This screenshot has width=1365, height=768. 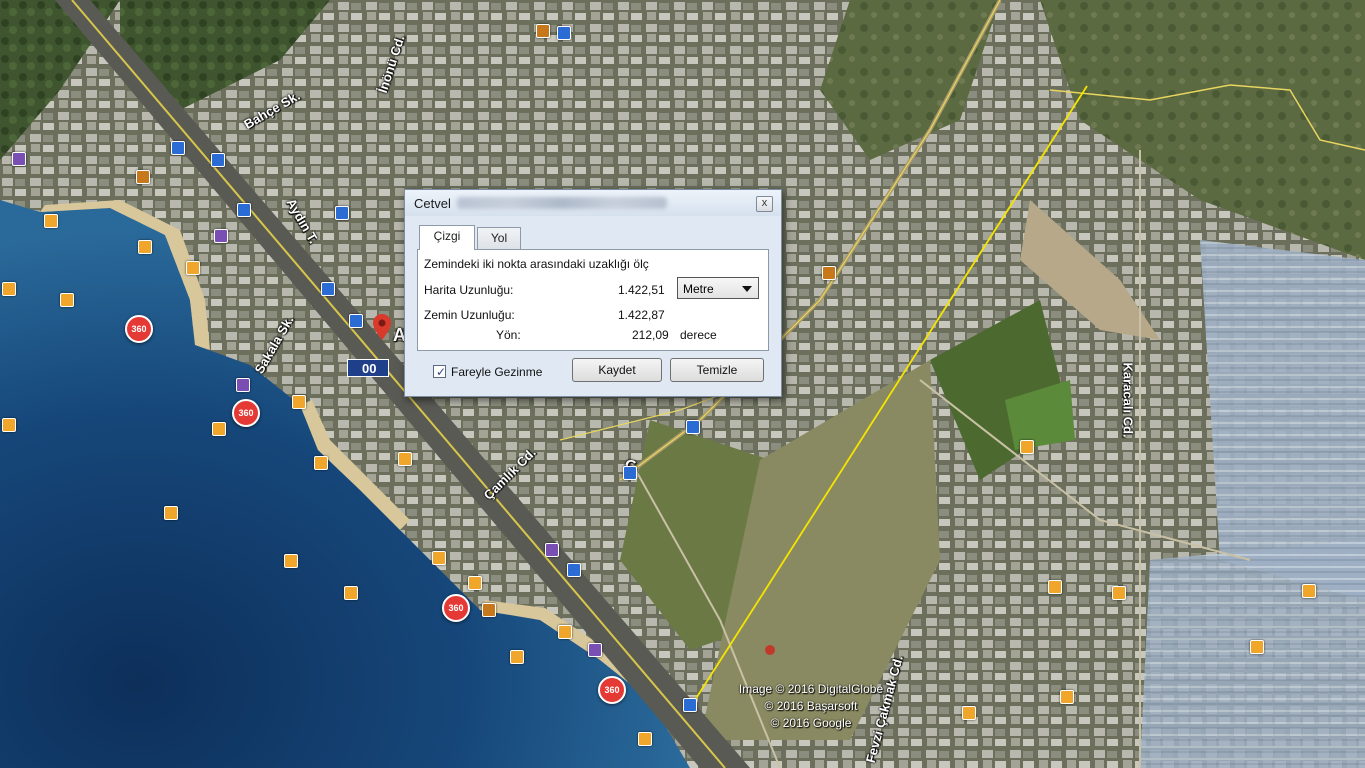 What do you see at coordinates (811, 723) in the screenshot?
I see `copyright-line: © 2016 Google` at bounding box center [811, 723].